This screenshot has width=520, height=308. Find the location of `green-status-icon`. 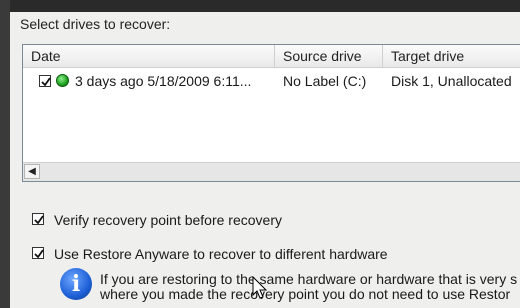

green-status-icon is located at coordinates (62, 80).